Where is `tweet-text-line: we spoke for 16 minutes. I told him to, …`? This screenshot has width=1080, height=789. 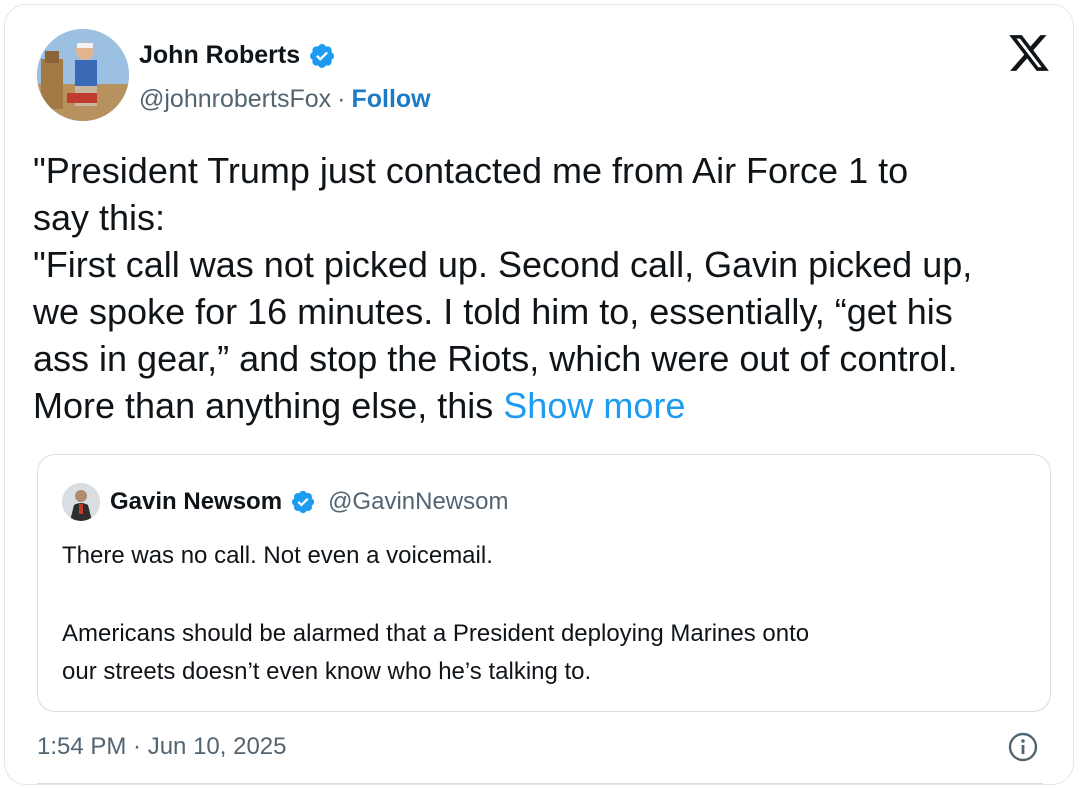
tweet-text-line: we spoke for 16 minutes. I told him to, … is located at coordinates (493, 311).